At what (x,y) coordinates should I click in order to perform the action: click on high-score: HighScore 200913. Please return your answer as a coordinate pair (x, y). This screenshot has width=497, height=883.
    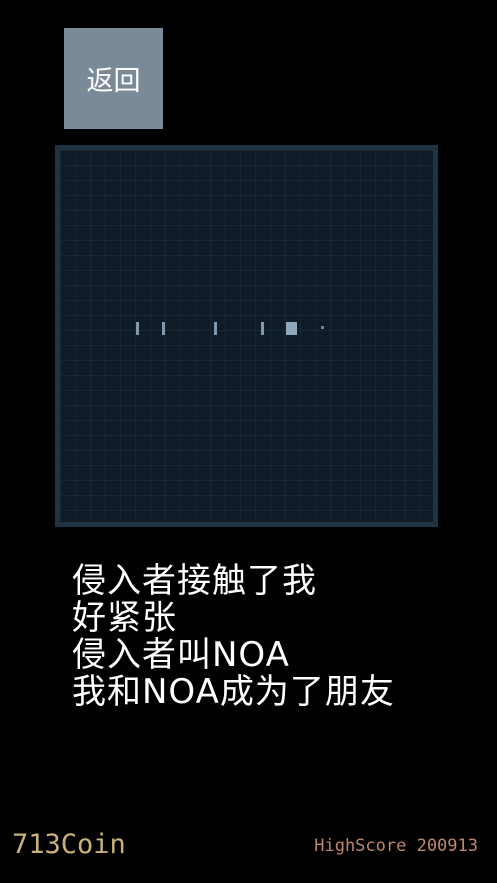
    Looking at the image, I should click on (396, 846).